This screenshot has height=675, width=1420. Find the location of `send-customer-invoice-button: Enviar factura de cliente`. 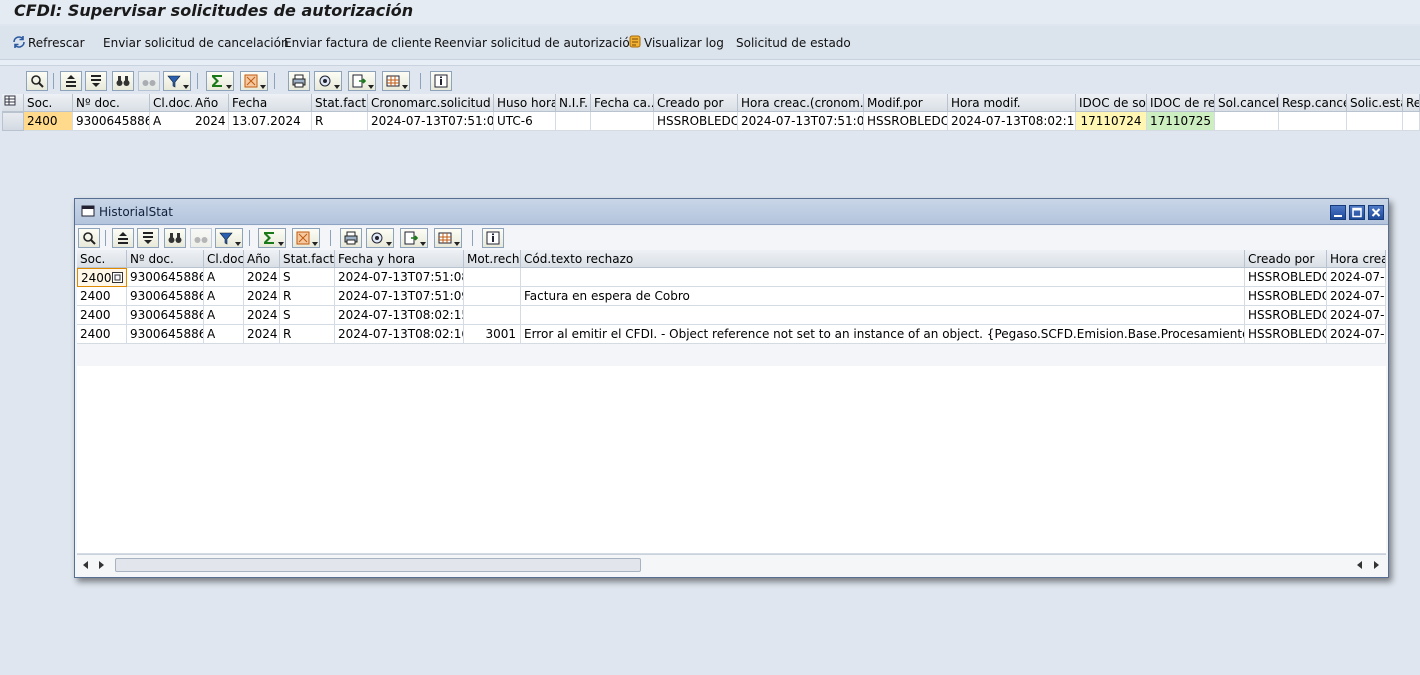

send-customer-invoice-button: Enviar factura de cliente is located at coordinates (357, 43).